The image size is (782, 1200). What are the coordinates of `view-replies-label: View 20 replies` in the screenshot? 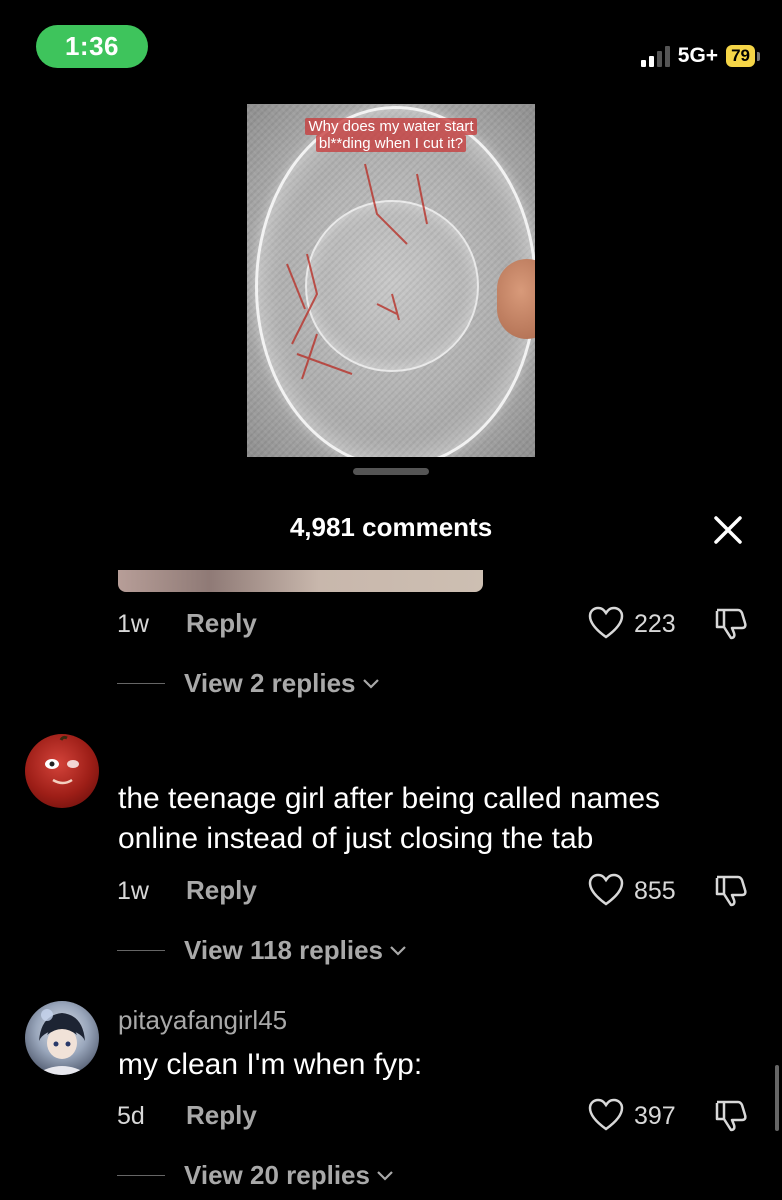 It's located at (277, 1175).